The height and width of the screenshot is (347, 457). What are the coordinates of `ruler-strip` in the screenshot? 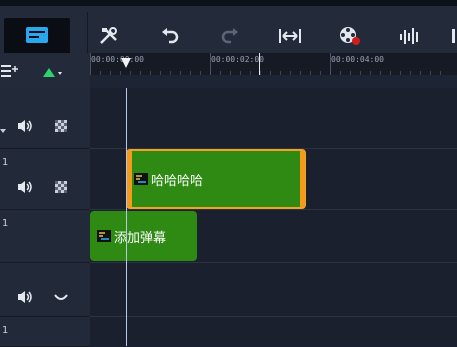 It's located at (273, 81).